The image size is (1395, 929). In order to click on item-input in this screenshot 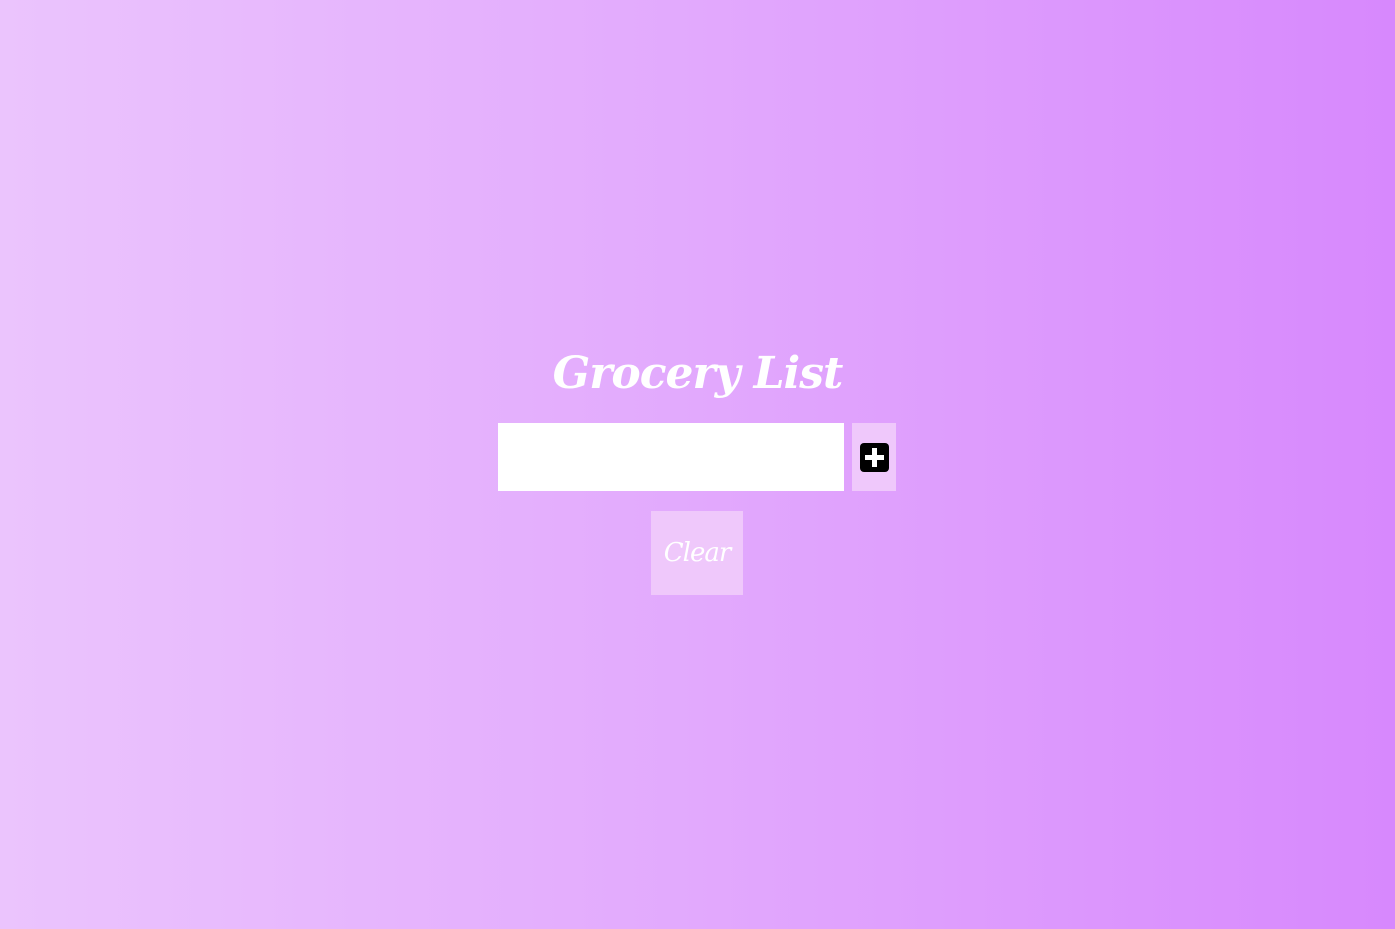, I will do `click(671, 457)`.